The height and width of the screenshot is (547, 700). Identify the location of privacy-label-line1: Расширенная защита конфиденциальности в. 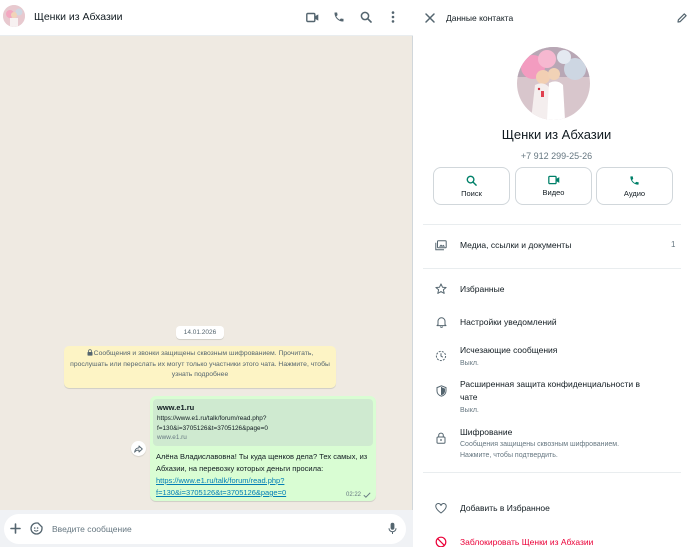
(550, 384).